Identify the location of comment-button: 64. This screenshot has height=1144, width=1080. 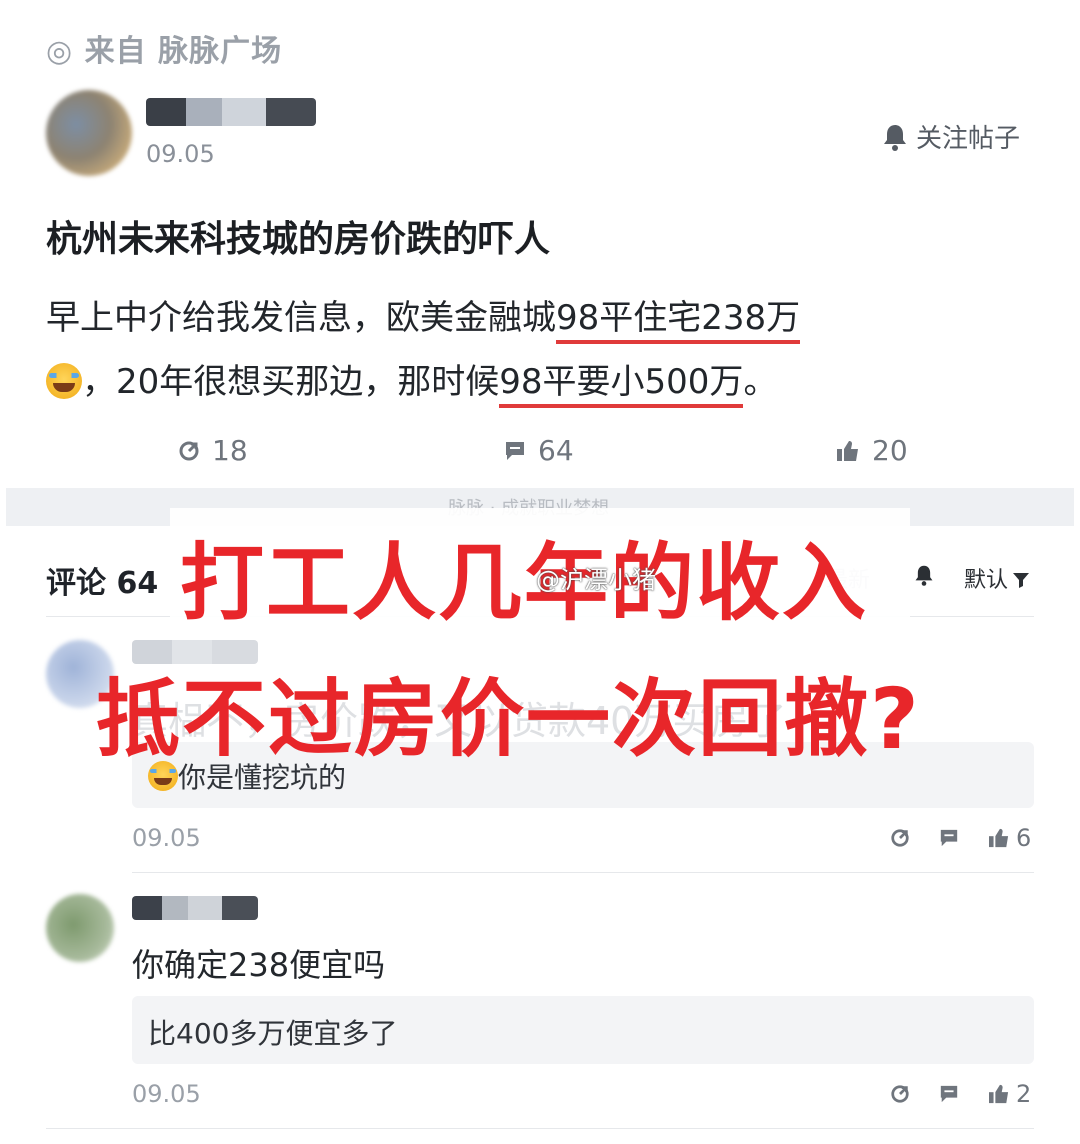
(539, 450).